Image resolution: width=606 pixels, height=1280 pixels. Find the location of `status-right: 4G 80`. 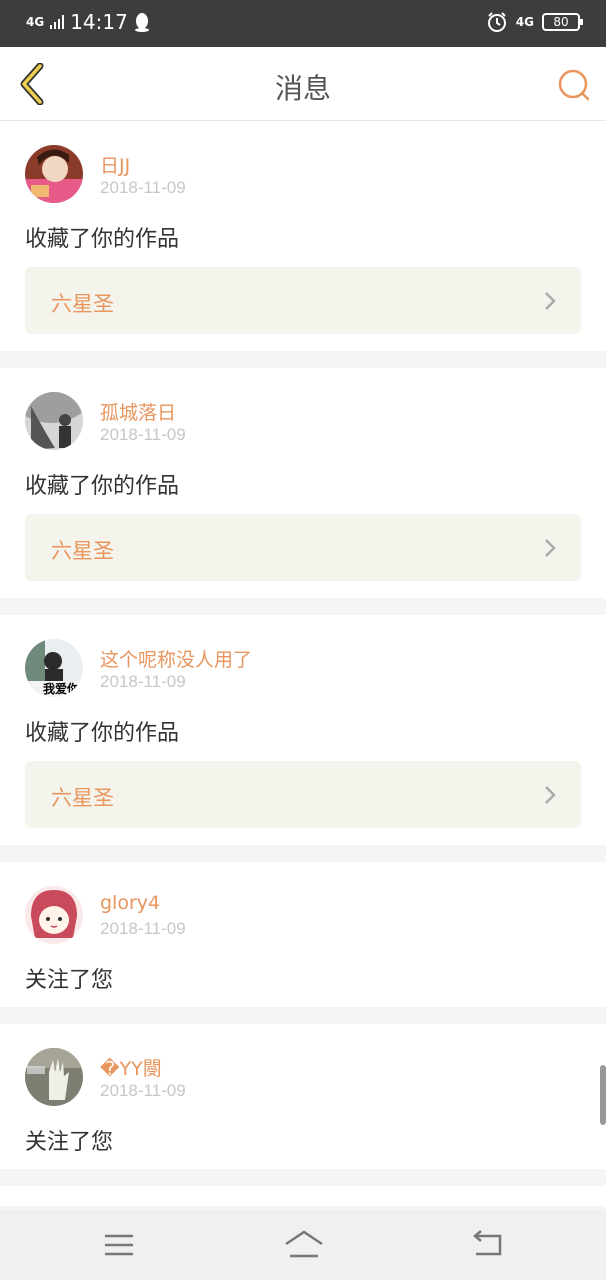

status-right: 4G 80 is located at coordinates (534, 22).